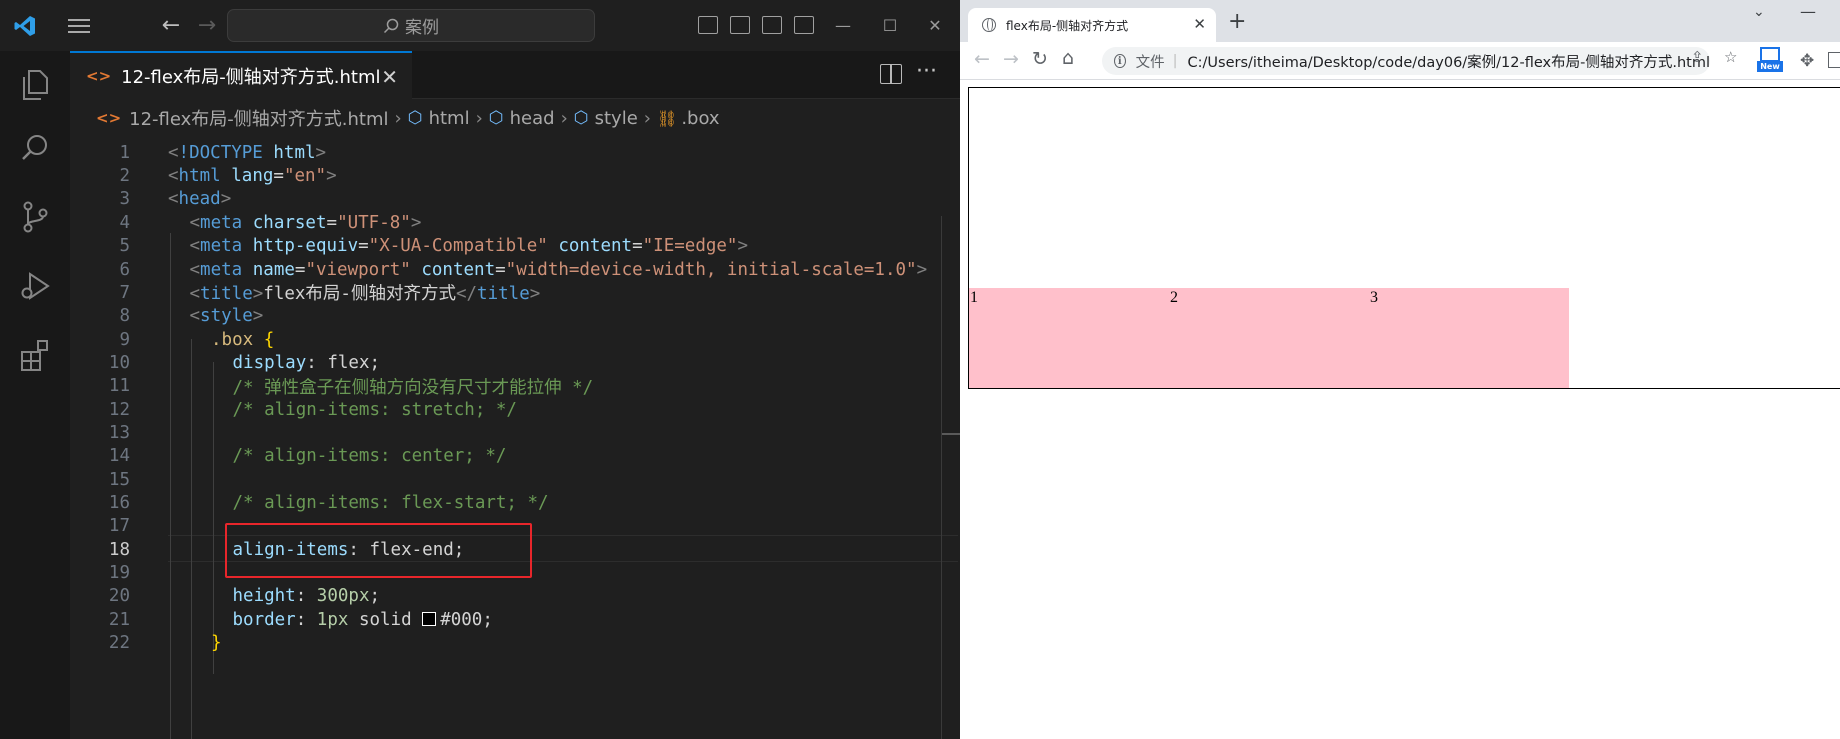  I want to click on code-token: </, so click(466, 294).